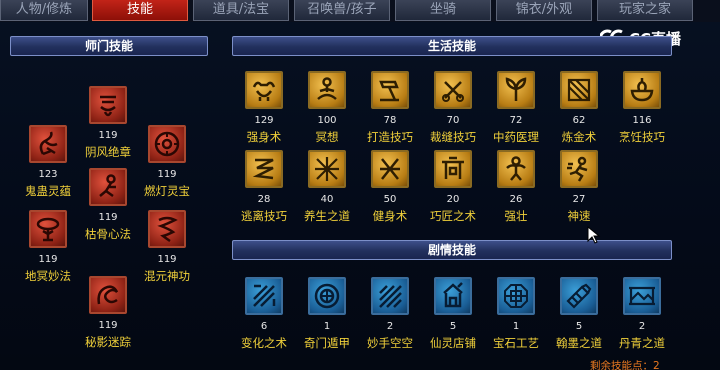  What do you see at coordinates (579, 192) in the screenshot?
I see `skill-shensu: 27 神速` at bounding box center [579, 192].